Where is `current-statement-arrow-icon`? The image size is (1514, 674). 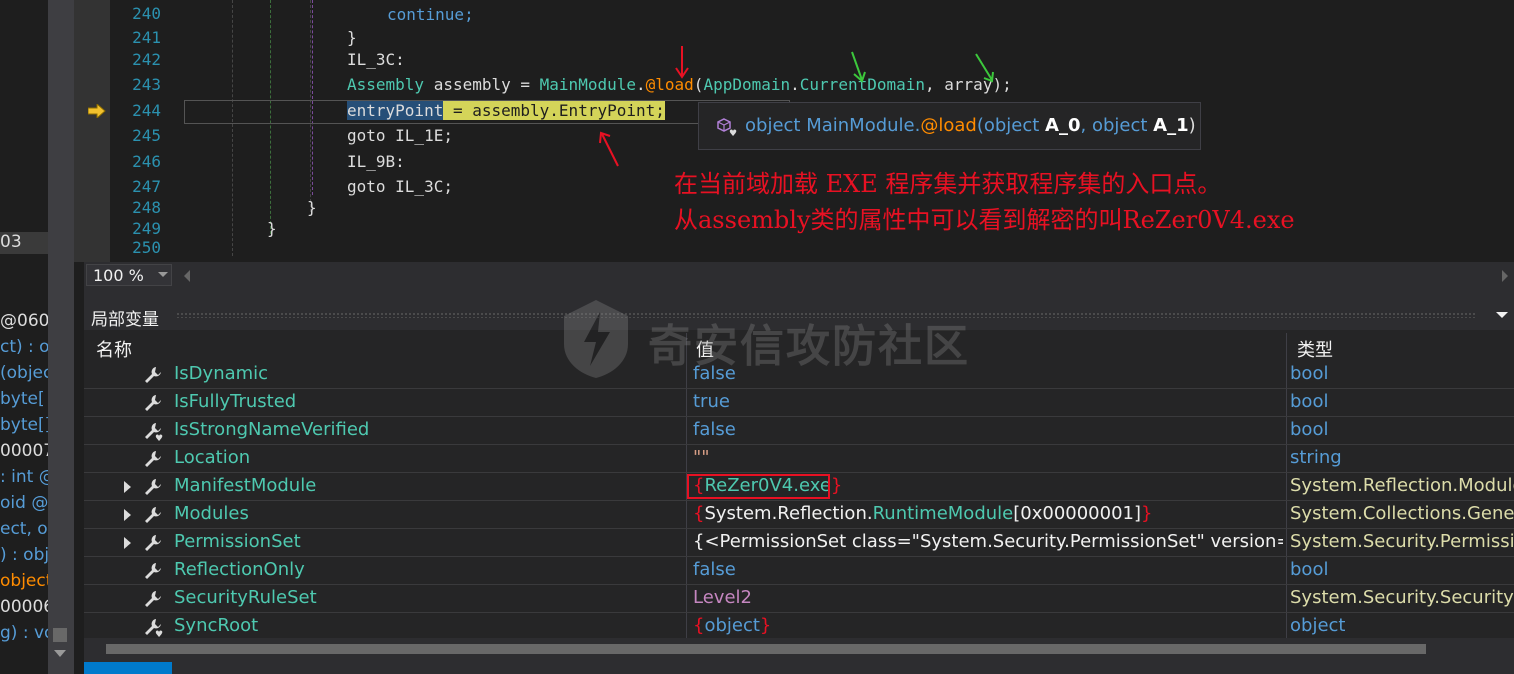 current-statement-arrow-icon is located at coordinates (97, 111).